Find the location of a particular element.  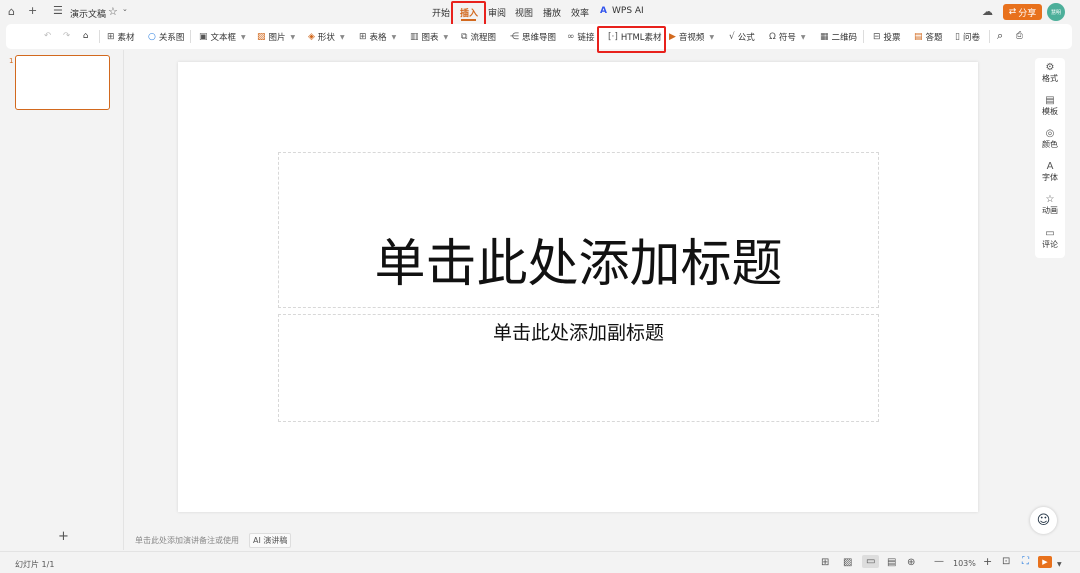

notes-view-icon: ▨ is located at coordinates (847, 562).